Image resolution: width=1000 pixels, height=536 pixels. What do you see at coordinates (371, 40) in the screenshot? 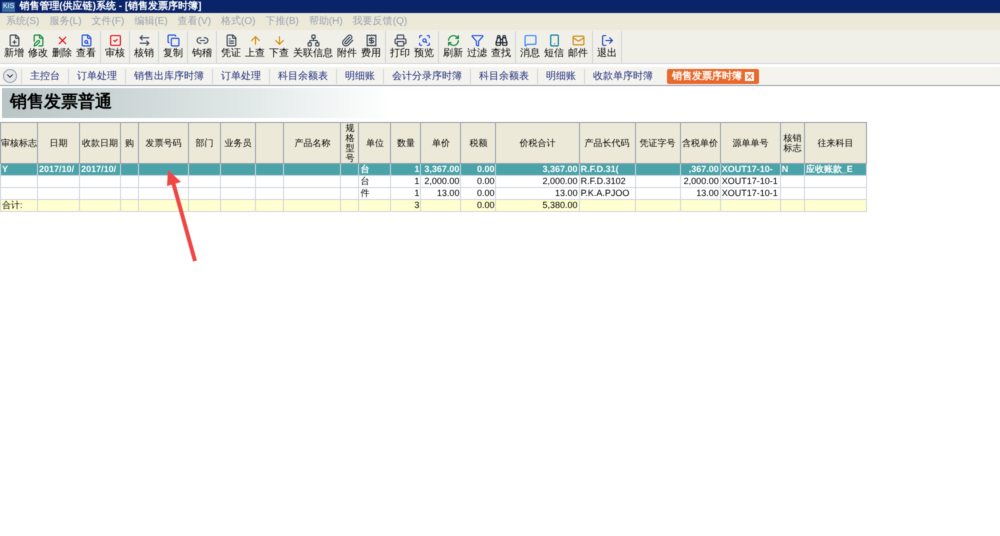
I see `receipt-icon` at bounding box center [371, 40].